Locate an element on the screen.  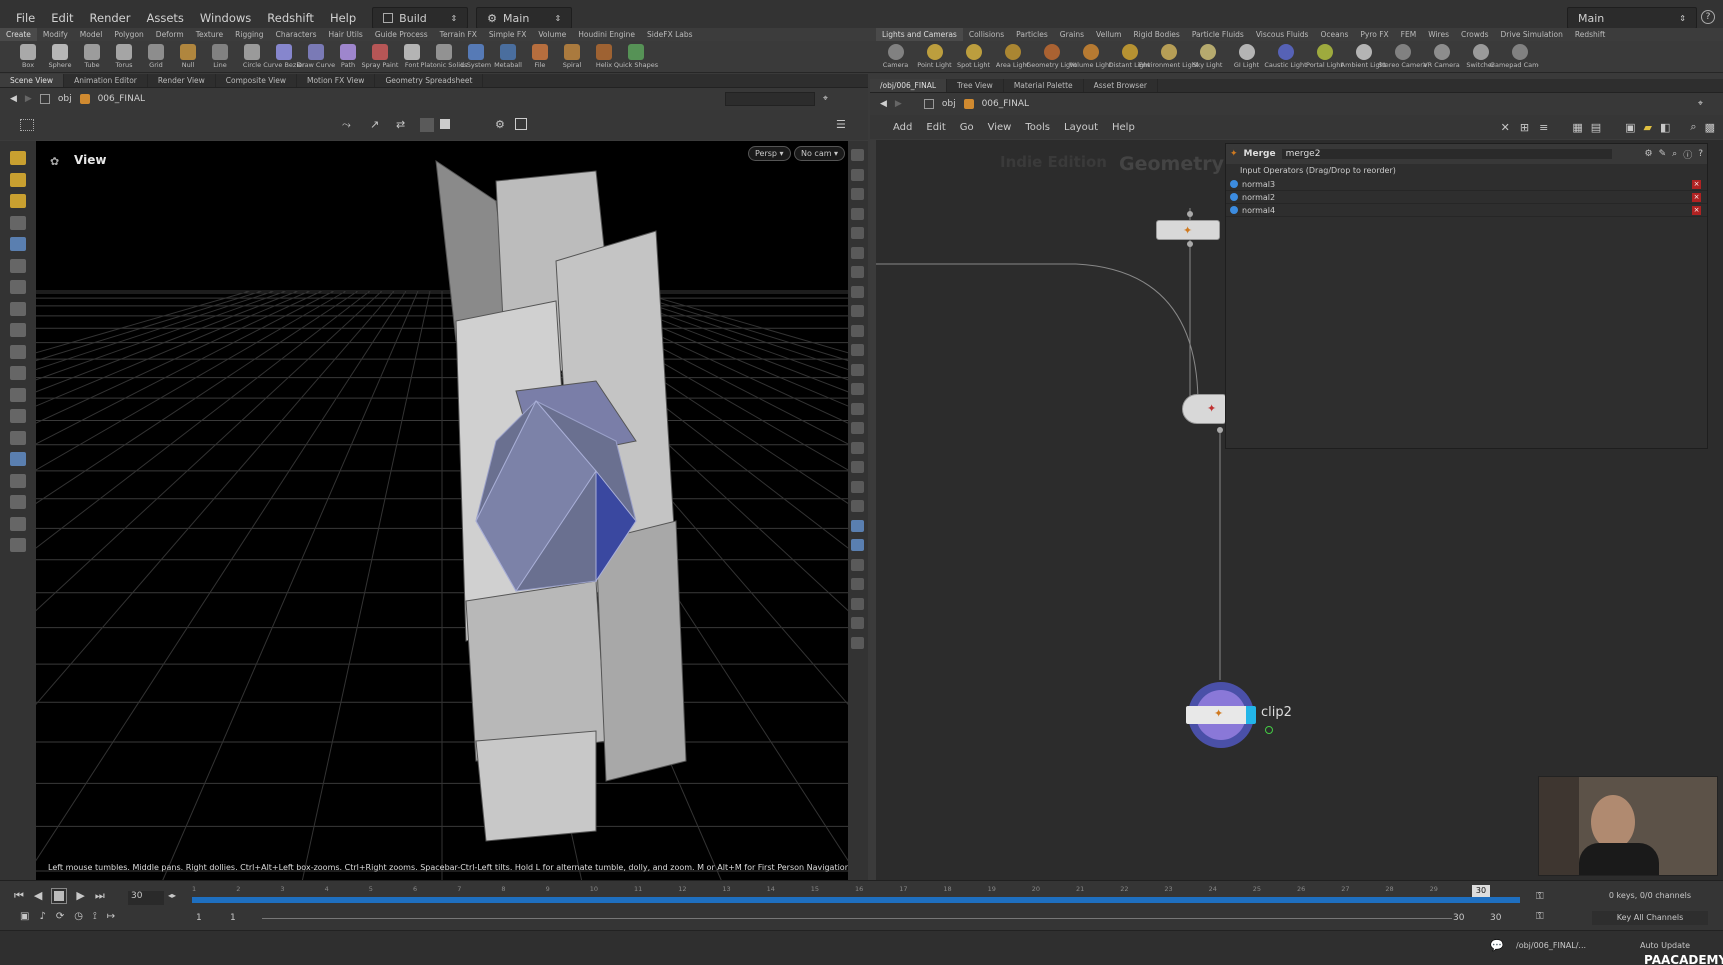
shelf-tool-spiral: Spiral is located at coordinates (572, 56).